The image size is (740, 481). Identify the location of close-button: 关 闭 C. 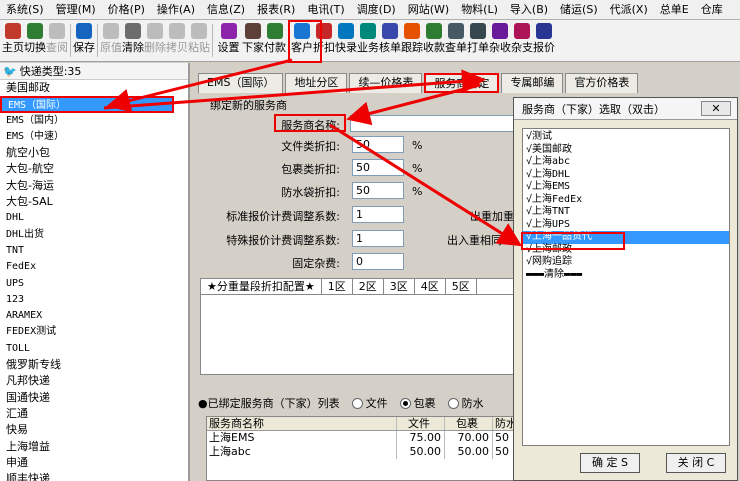
(696, 463).